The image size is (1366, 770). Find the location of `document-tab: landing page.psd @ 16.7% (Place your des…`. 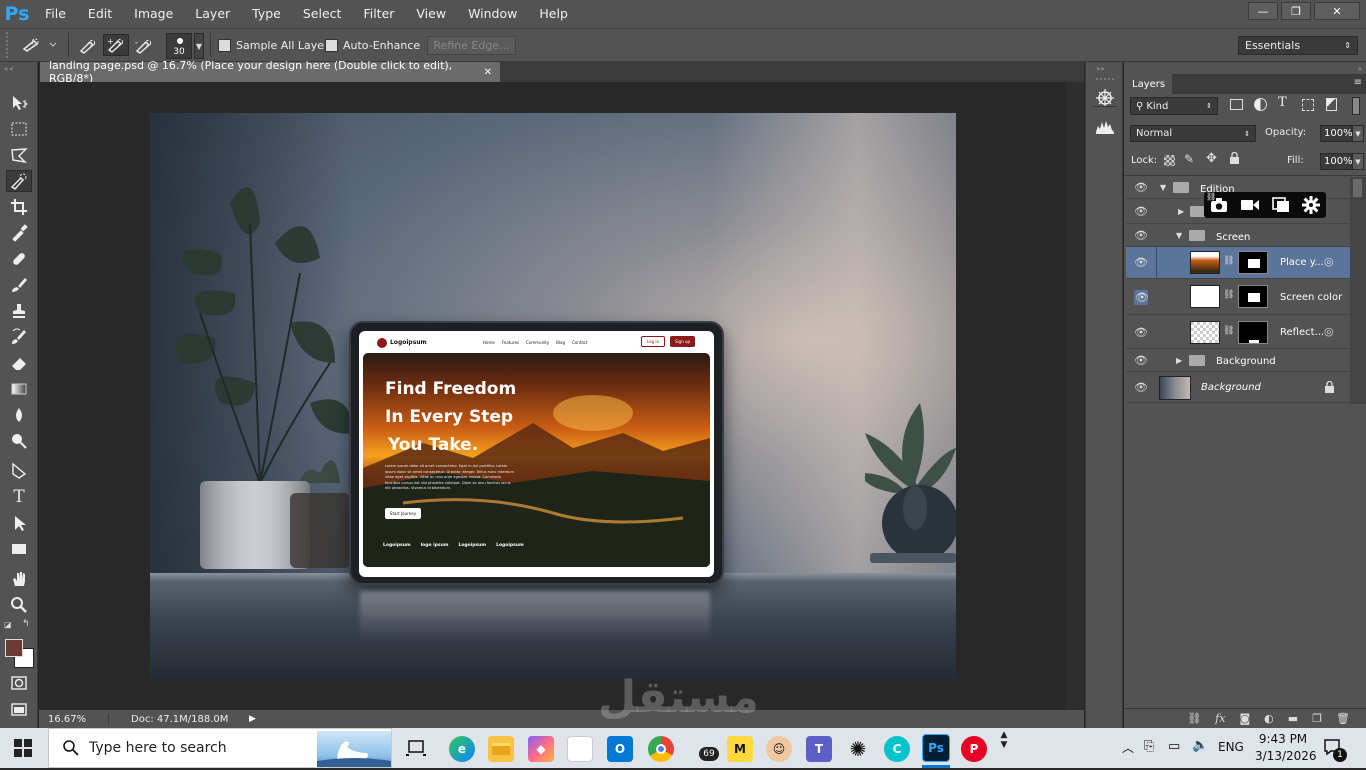

document-tab: landing page.psd @ 16.7% (Place your des… is located at coordinates (270, 72).